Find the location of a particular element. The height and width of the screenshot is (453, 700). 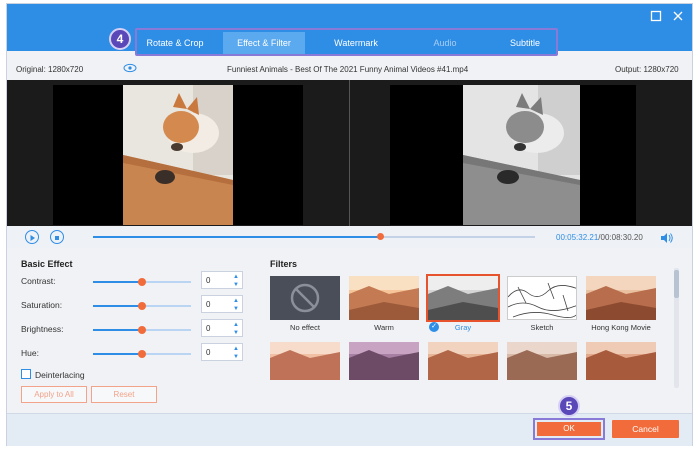

filter-warm is located at coordinates (384, 298).